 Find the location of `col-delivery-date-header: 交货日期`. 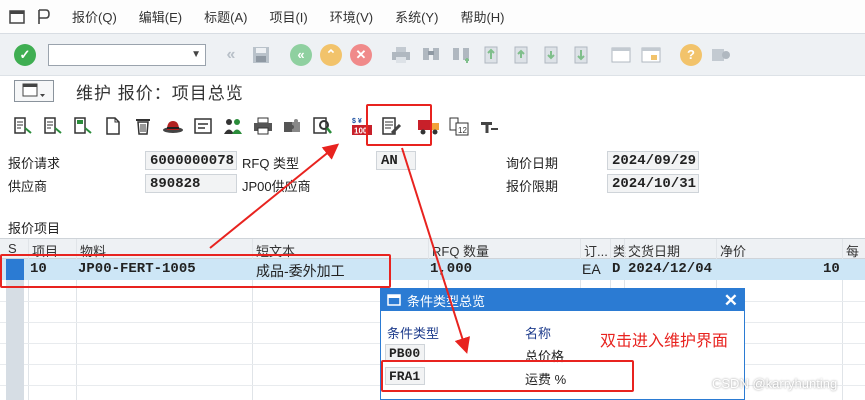

col-delivery-date-header: 交货日期 is located at coordinates (654, 250).